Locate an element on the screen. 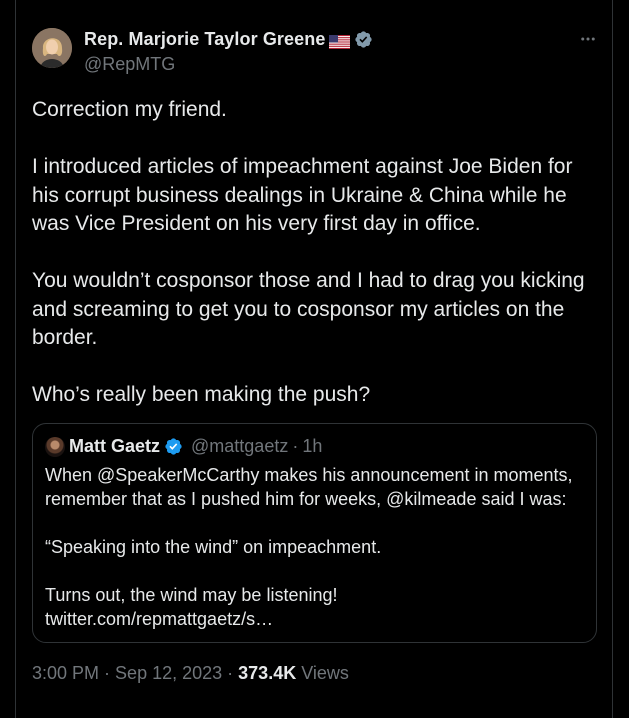  quoted-author-avatar is located at coordinates (55, 447).